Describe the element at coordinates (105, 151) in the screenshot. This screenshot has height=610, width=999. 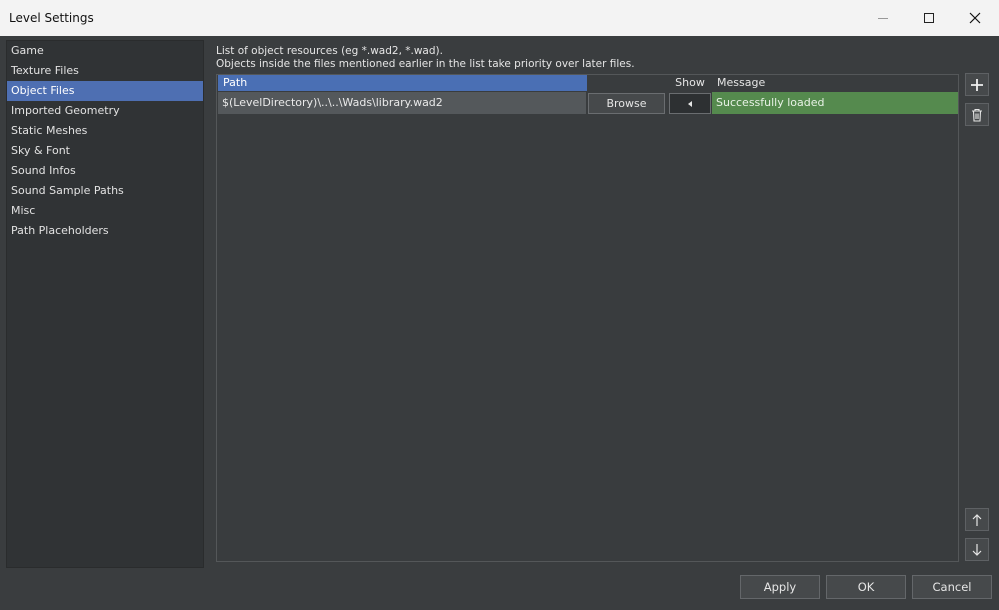
I see `nav-item-sky-font: Sky & Font` at that location.